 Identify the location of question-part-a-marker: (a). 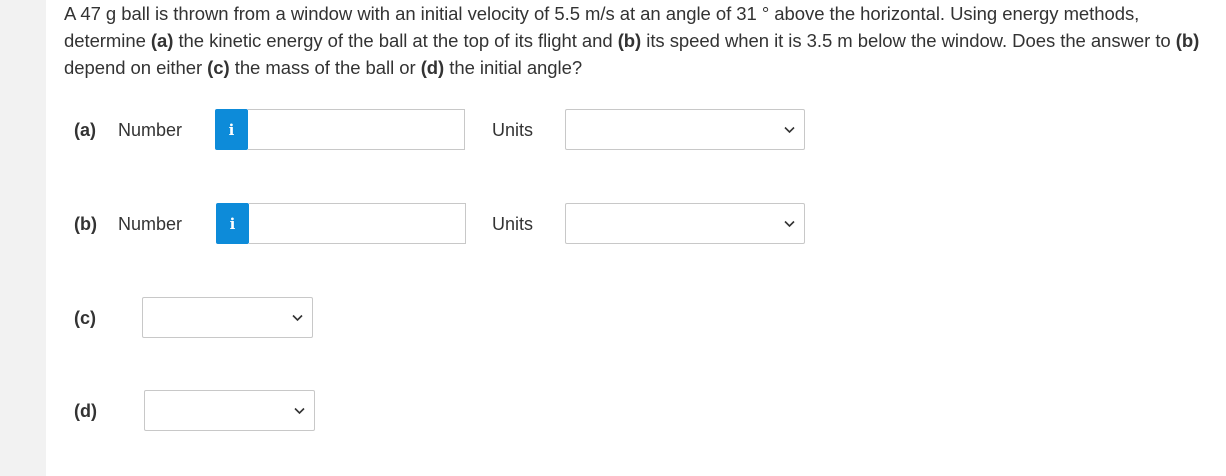
(162, 40).